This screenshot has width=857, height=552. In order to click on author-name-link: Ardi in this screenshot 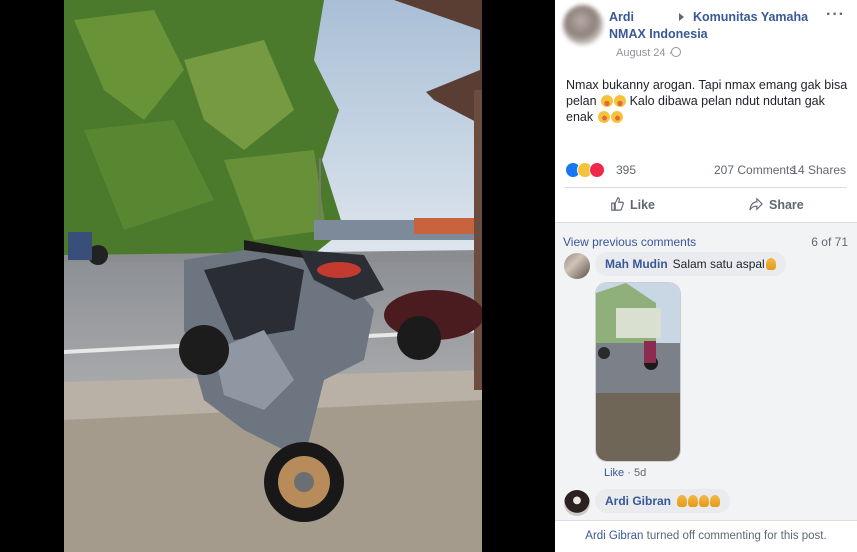, I will do `click(621, 17)`.